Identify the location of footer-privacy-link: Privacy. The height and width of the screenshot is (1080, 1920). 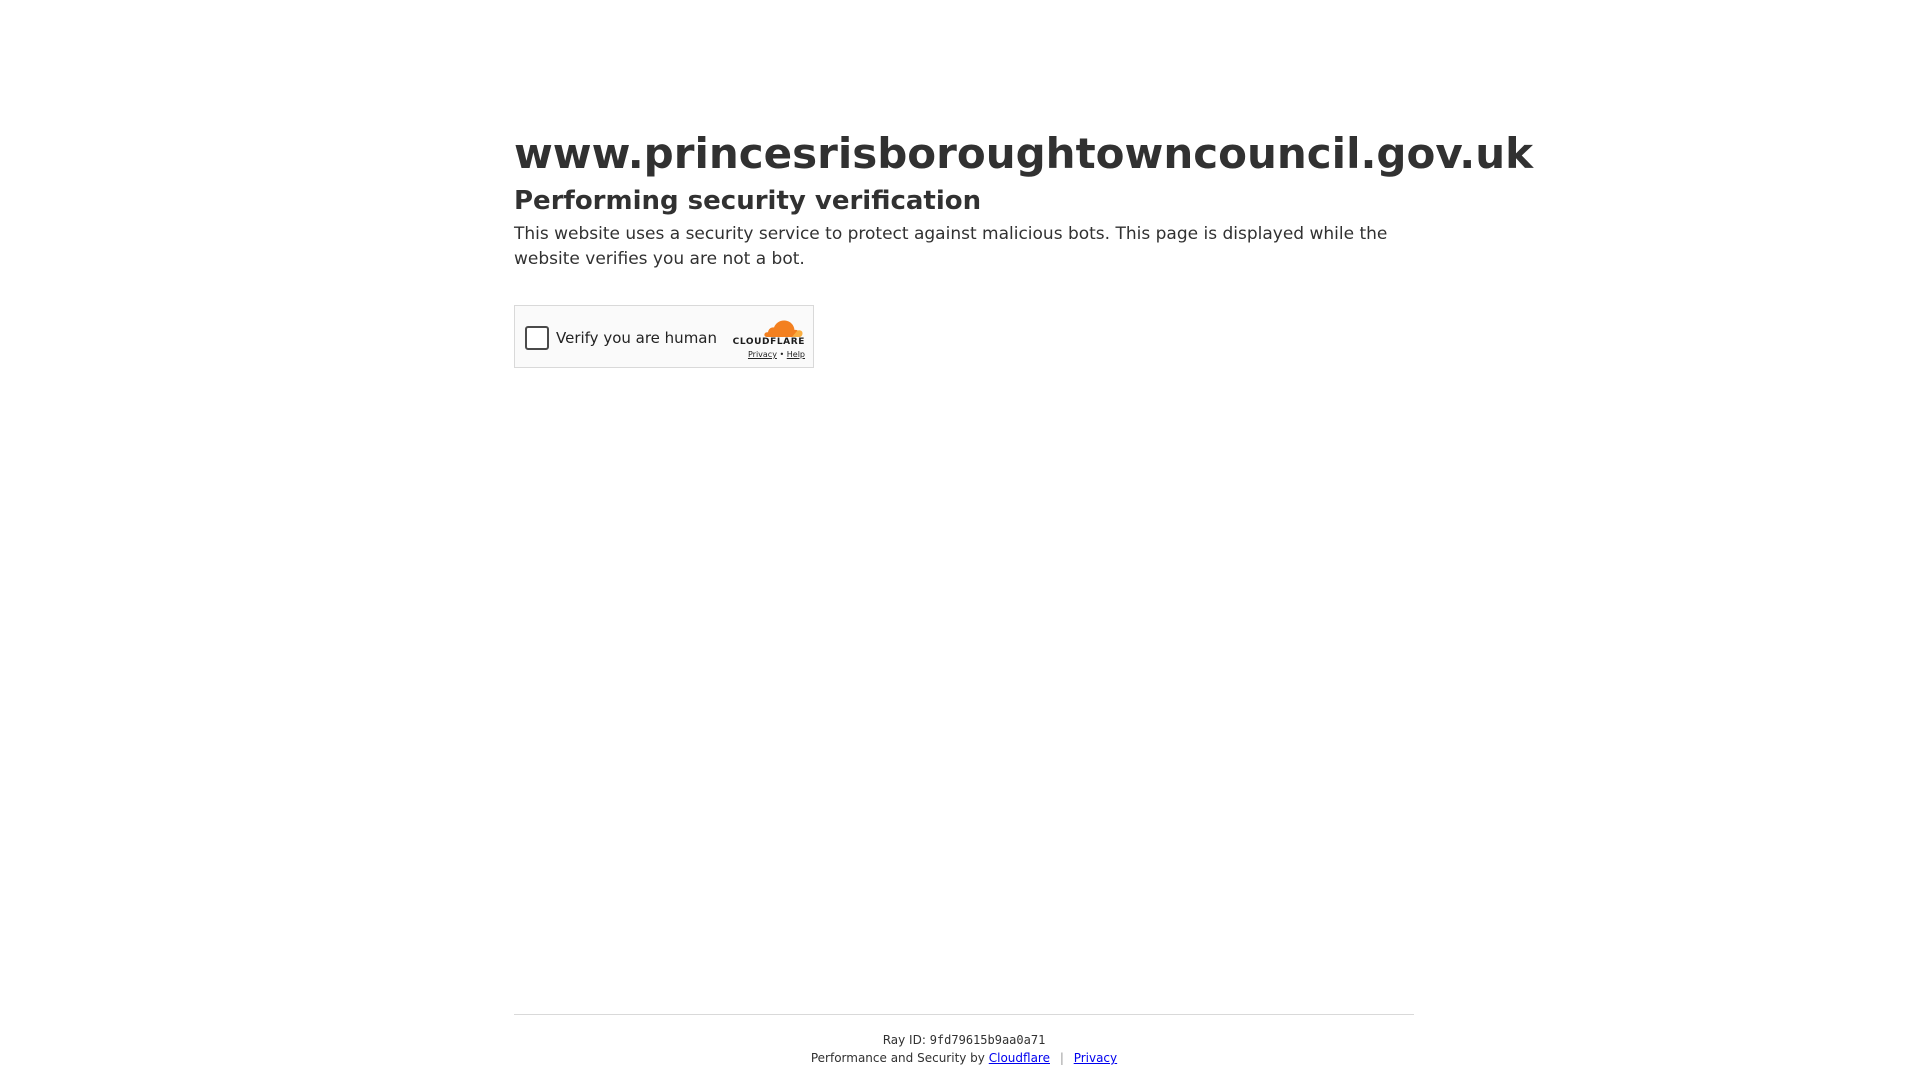
(1095, 1058).